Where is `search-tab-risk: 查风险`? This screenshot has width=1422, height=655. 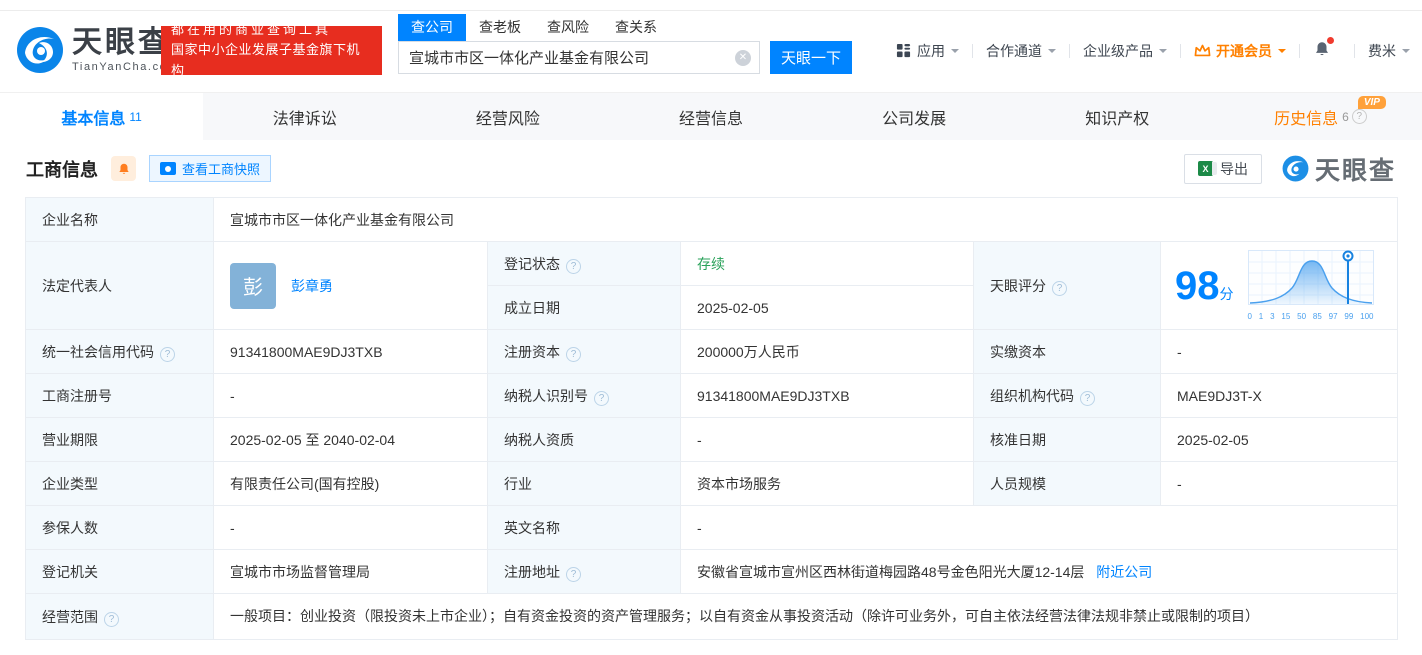
search-tab-risk: 查风险 is located at coordinates (568, 27).